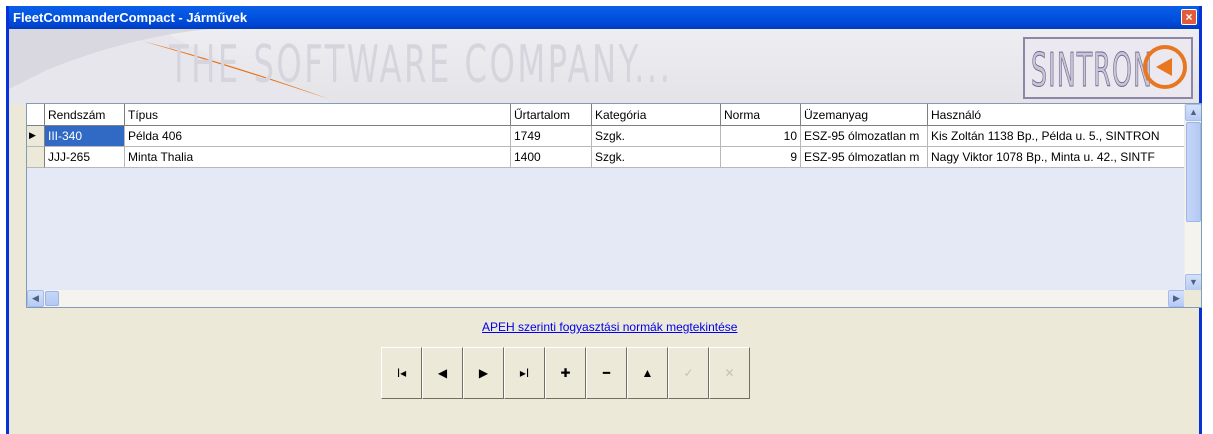 The image size is (1213, 434). What do you see at coordinates (1092, 70) in the screenshot?
I see `logo-wordmark: SINTRON` at bounding box center [1092, 70].